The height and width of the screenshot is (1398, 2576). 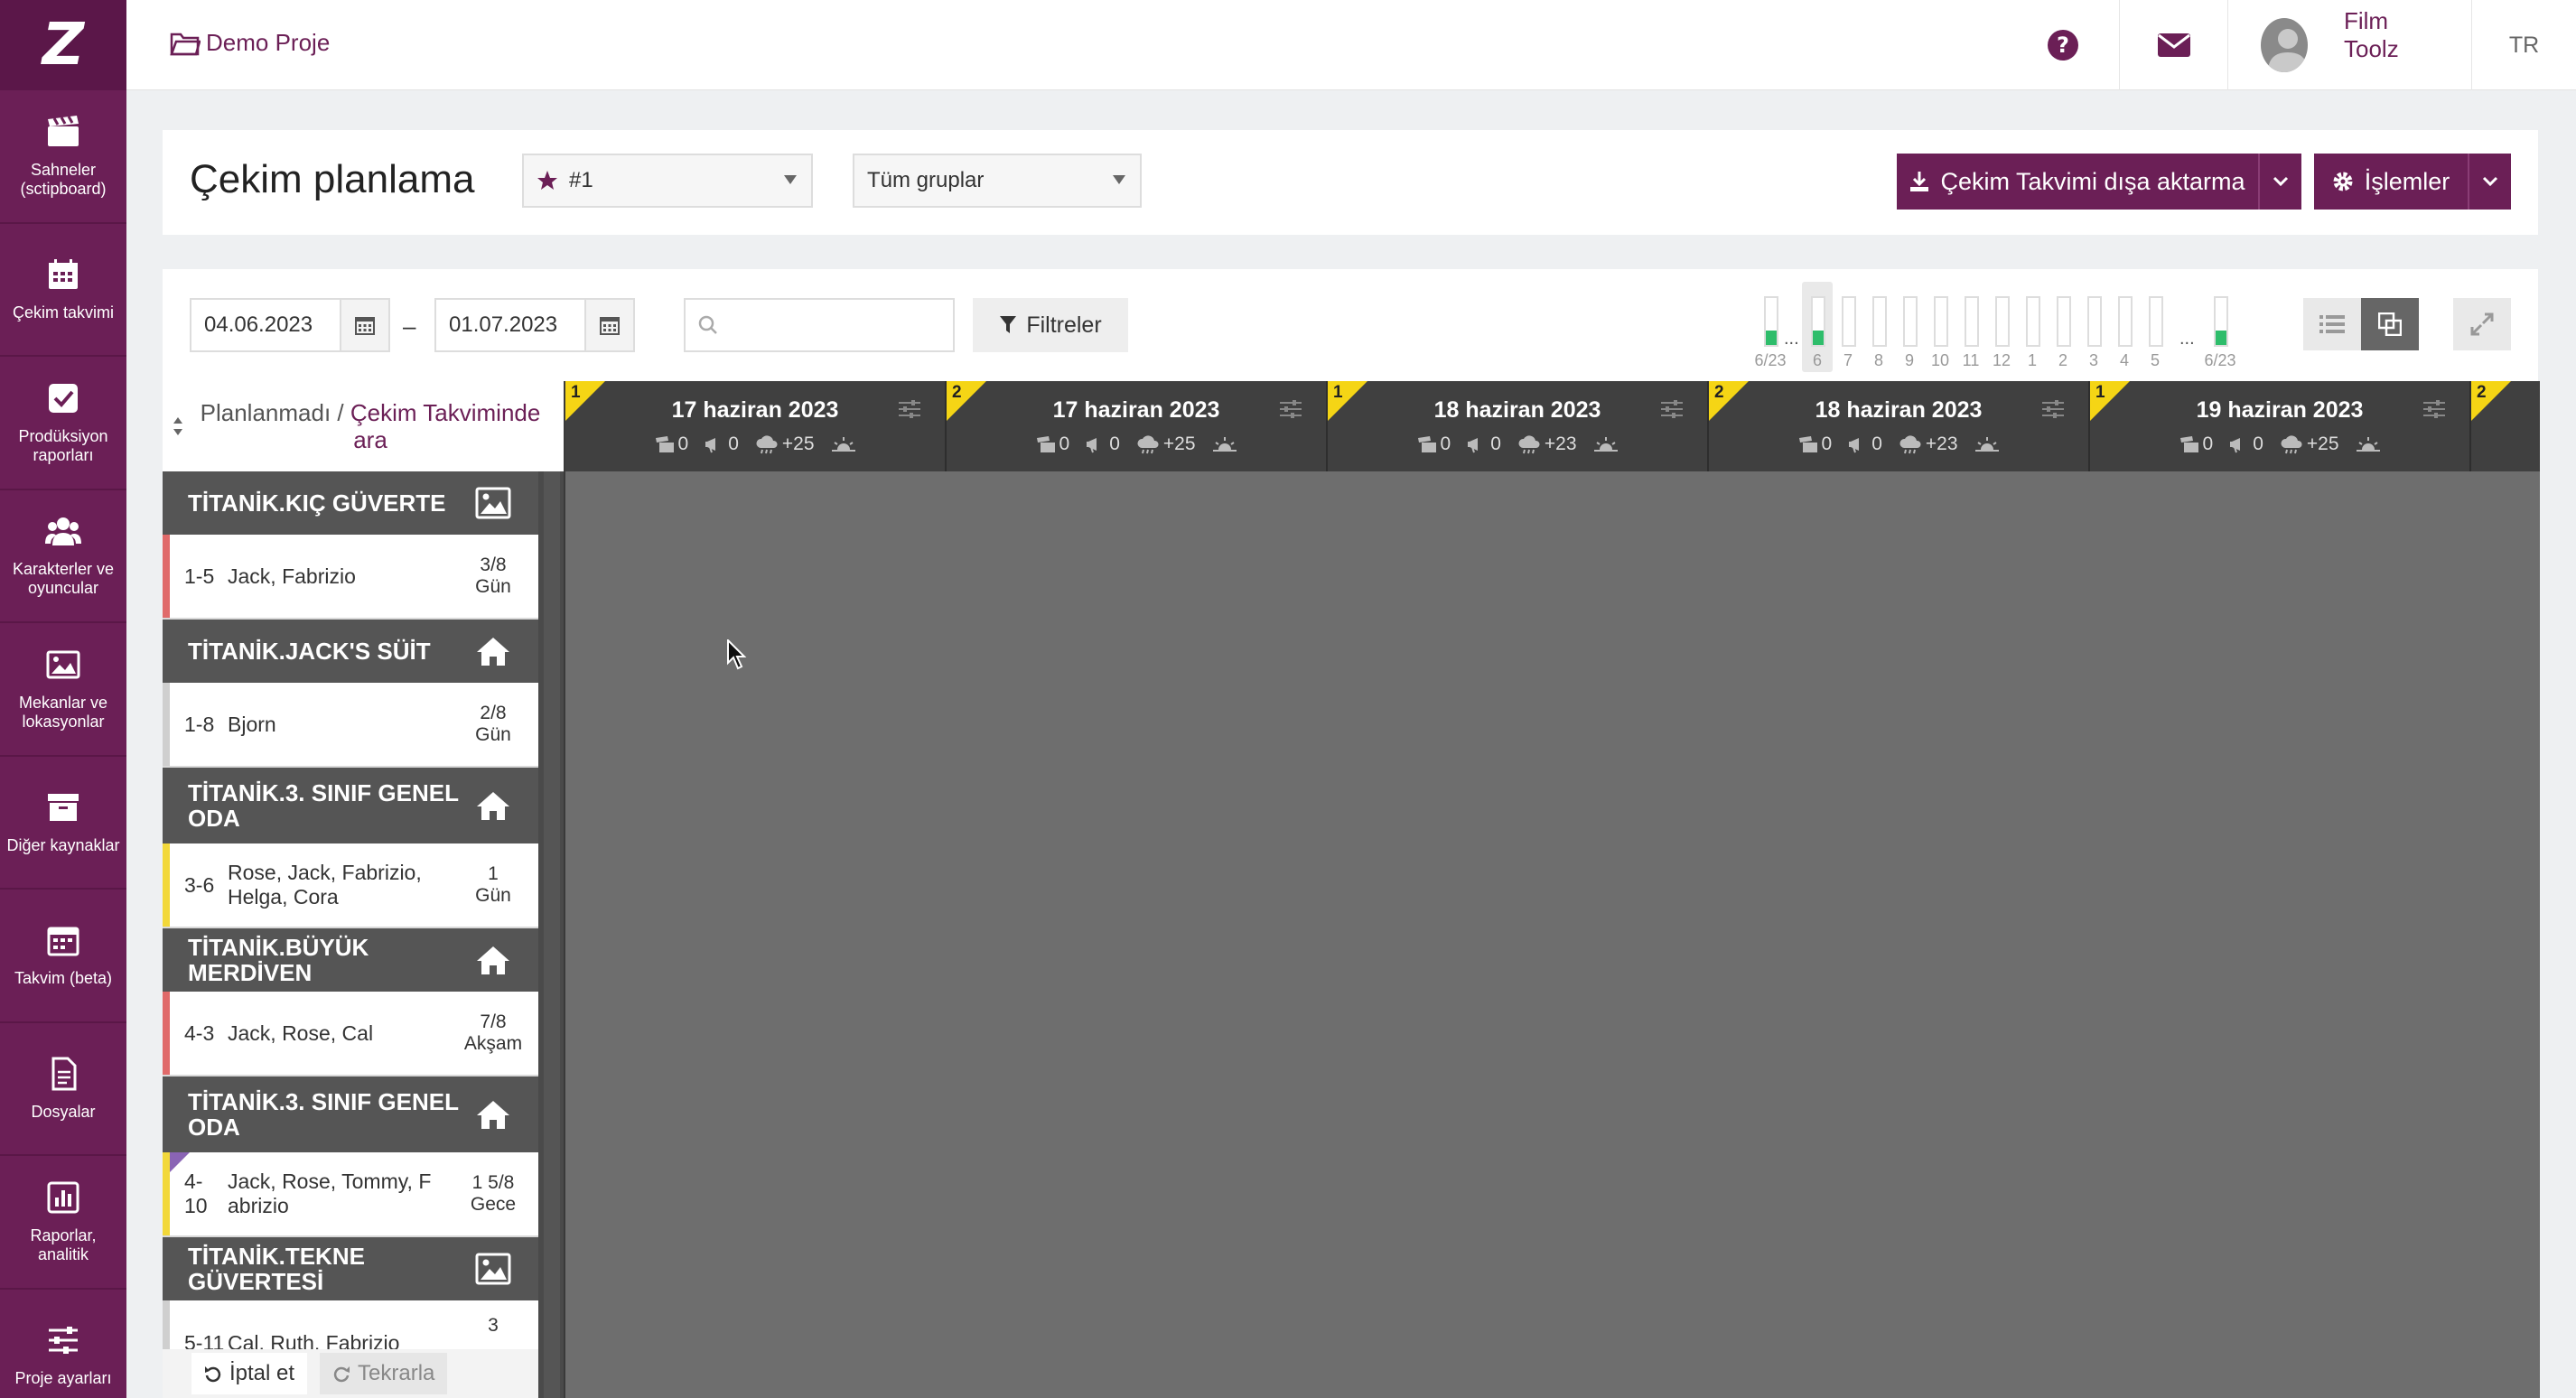 I want to click on scene-number: 1-5, so click(x=199, y=576).